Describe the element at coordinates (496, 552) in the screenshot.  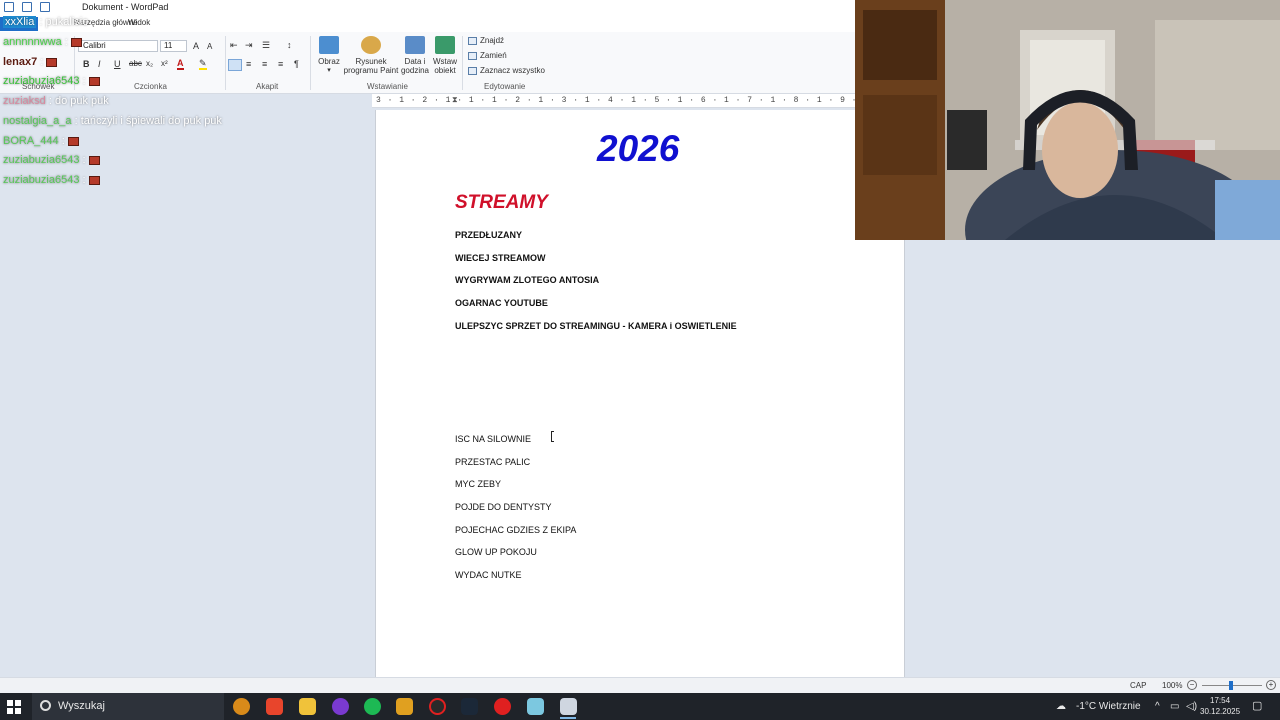
I see `personal-goal: GLOW UP POKOJU` at that location.